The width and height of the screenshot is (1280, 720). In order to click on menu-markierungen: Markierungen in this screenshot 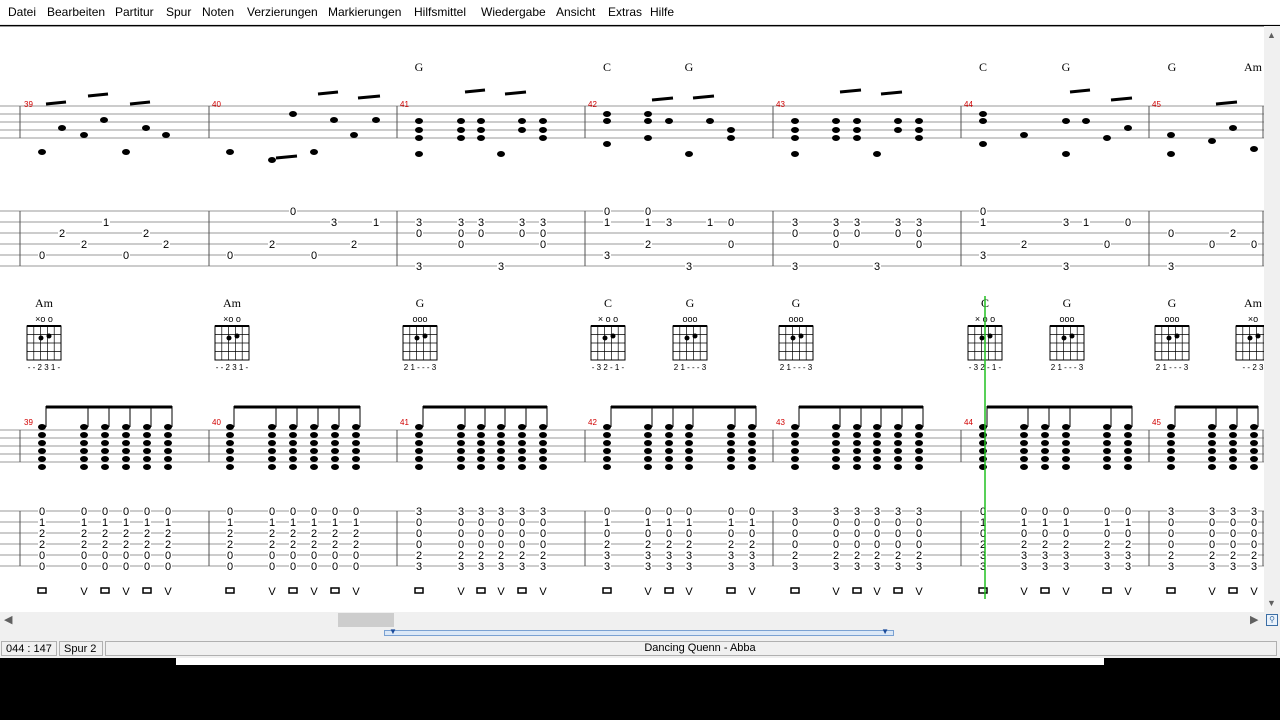, I will do `click(364, 12)`.